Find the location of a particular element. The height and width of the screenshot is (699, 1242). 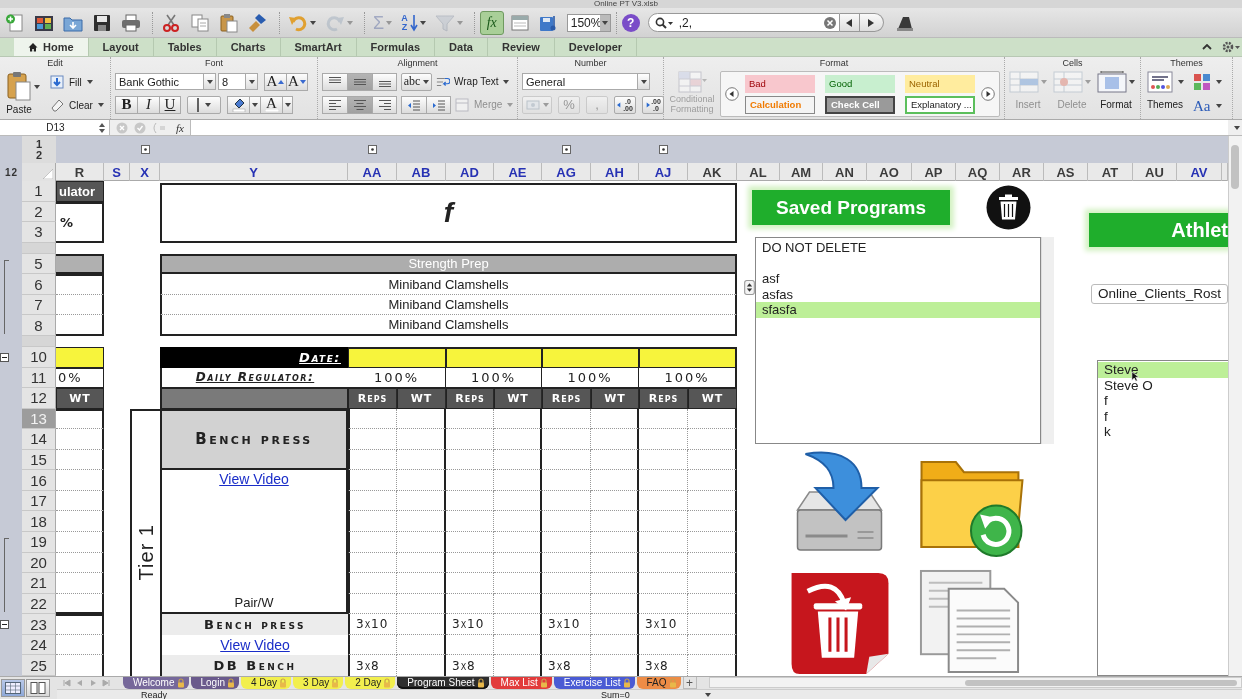

search-field: ,2, is located at coordinates (743, 22).